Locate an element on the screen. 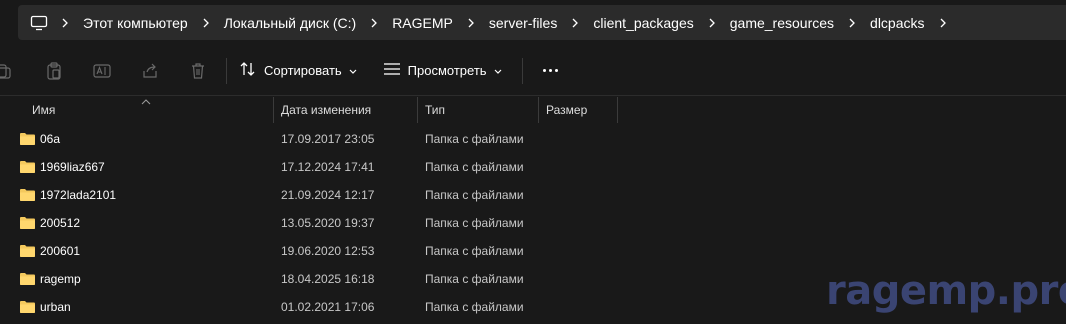  file-name: 200601 is located at coordinates (60, 251).